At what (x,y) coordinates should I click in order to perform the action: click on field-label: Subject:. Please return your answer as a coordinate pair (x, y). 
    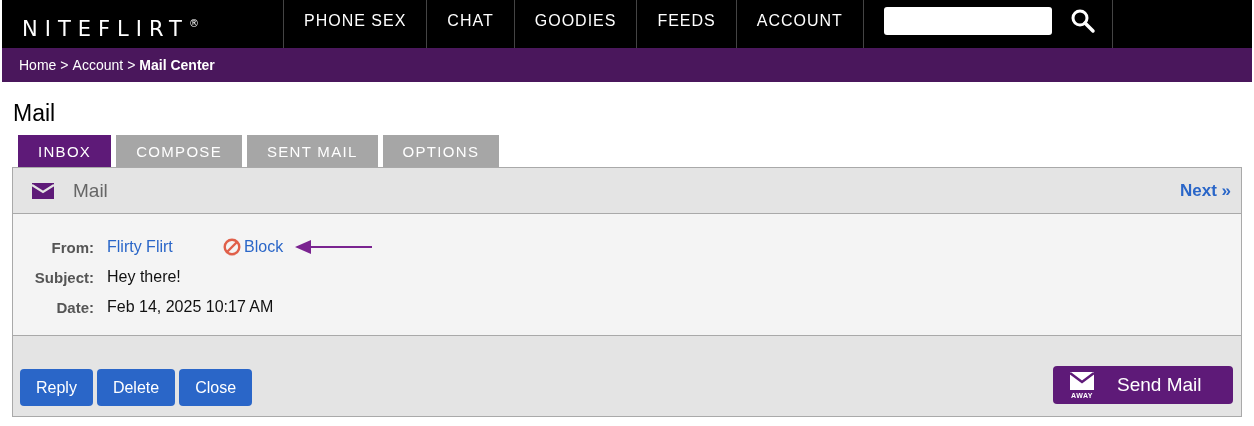
    Looking at the image, I should click on (63, 277).